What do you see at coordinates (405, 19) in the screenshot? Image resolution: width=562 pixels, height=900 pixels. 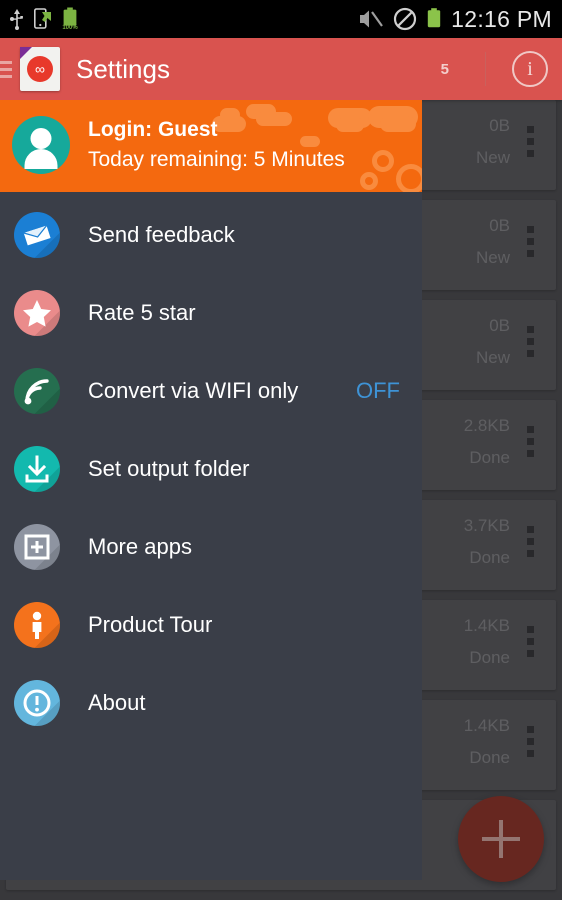 I see `do-not-disturb-icon` at bounding box center [405, 19].